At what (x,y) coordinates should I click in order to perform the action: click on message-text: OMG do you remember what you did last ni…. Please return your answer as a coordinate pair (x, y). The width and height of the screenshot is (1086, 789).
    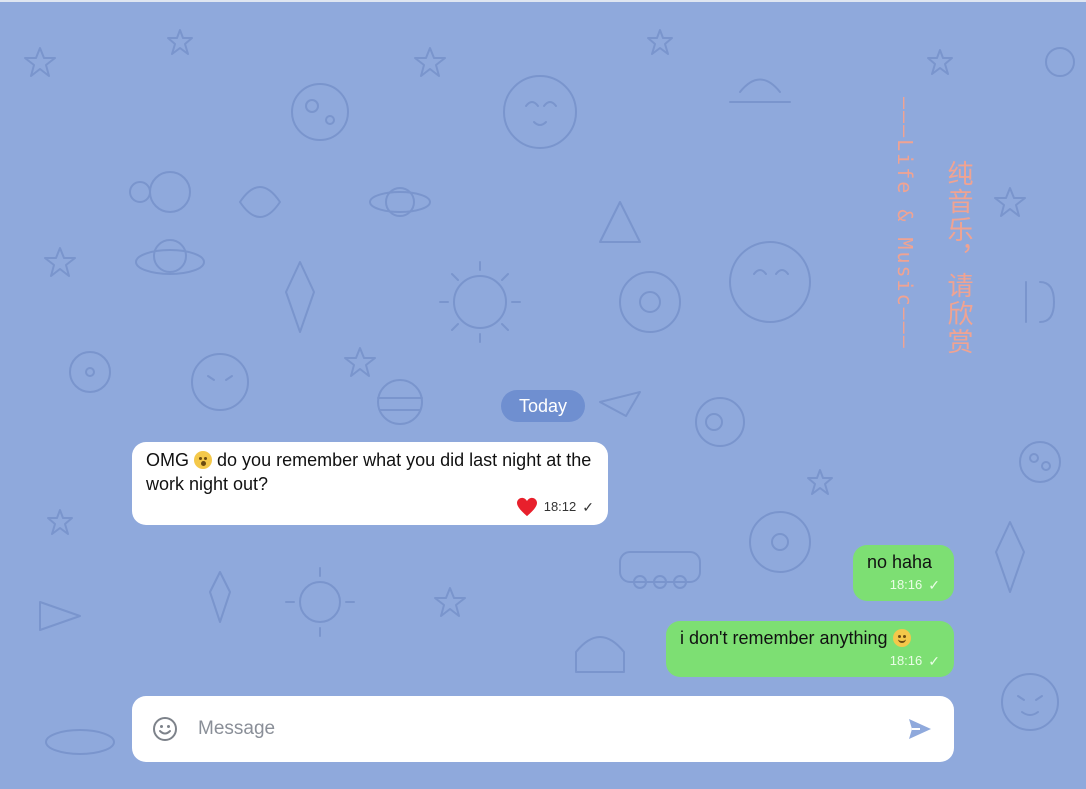
    Looking at the image, I should click on (370, 472).